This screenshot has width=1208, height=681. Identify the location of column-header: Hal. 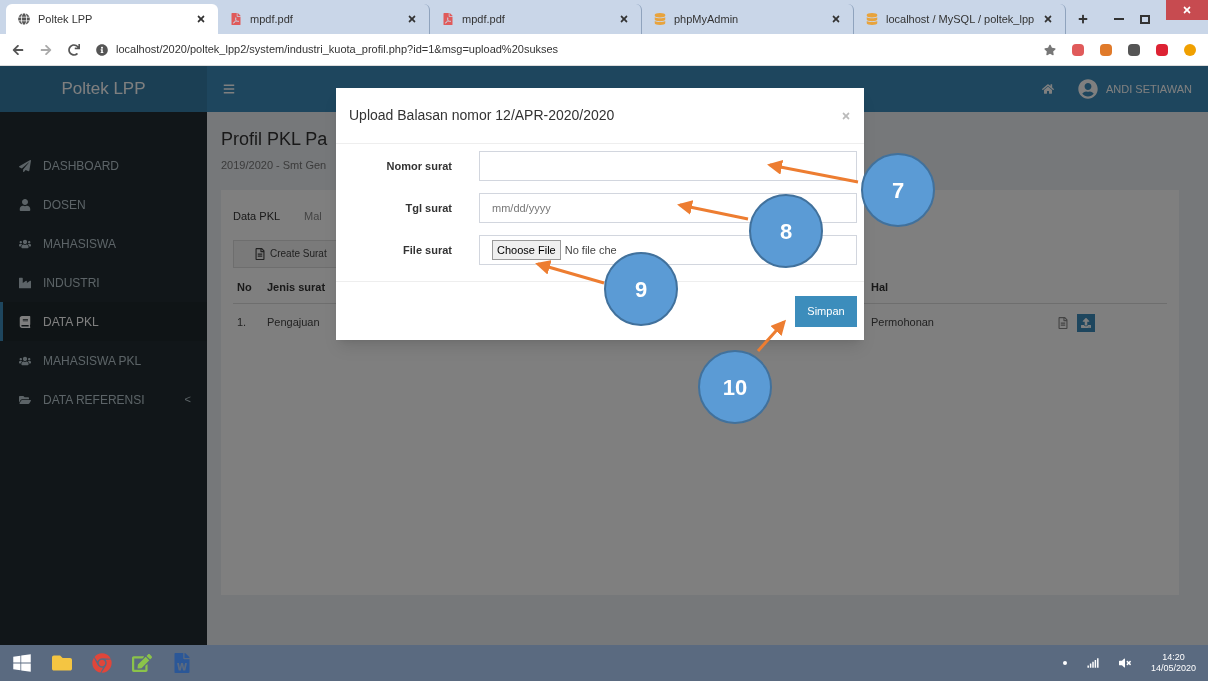
(880, 287).